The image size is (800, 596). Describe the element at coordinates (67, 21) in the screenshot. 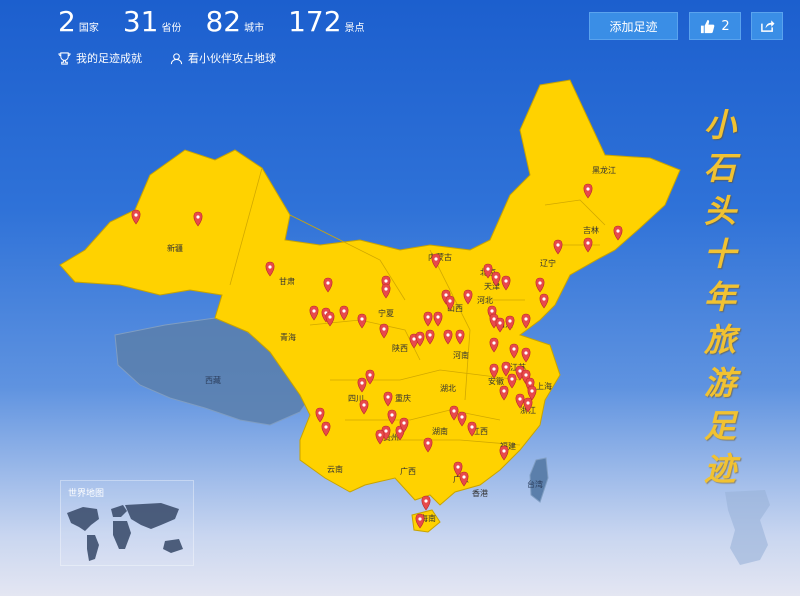

I see `stat-countries-value: 2` at that location.